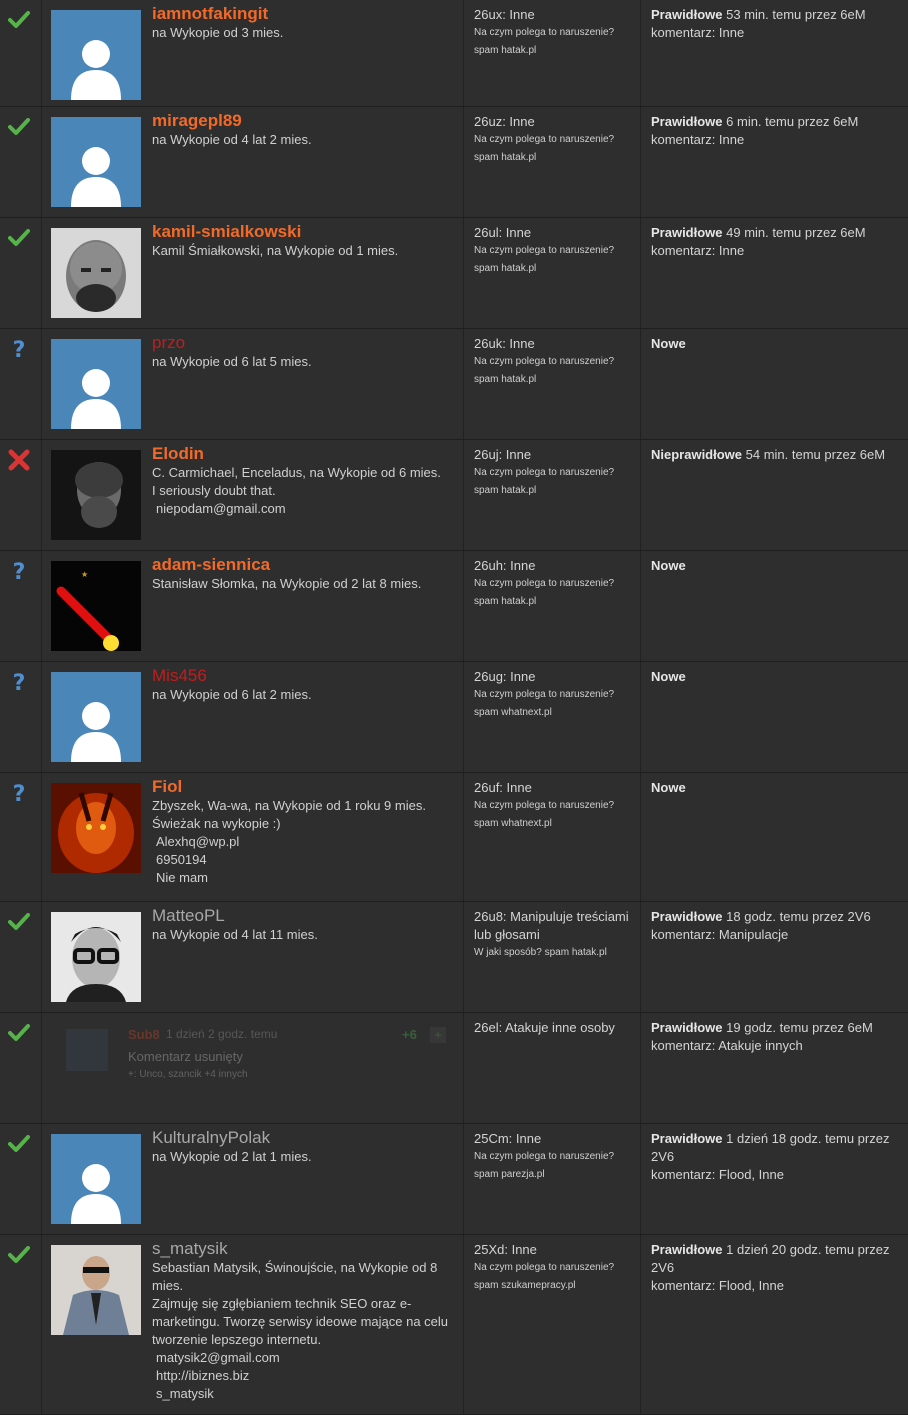 This screenshot has height=1415, width=908. What do you see at coordinates (797, 1027) in the screenshot?
I see `result-meta: 19 godz. temu przez 6eM` at bounding box center [797, 1027].